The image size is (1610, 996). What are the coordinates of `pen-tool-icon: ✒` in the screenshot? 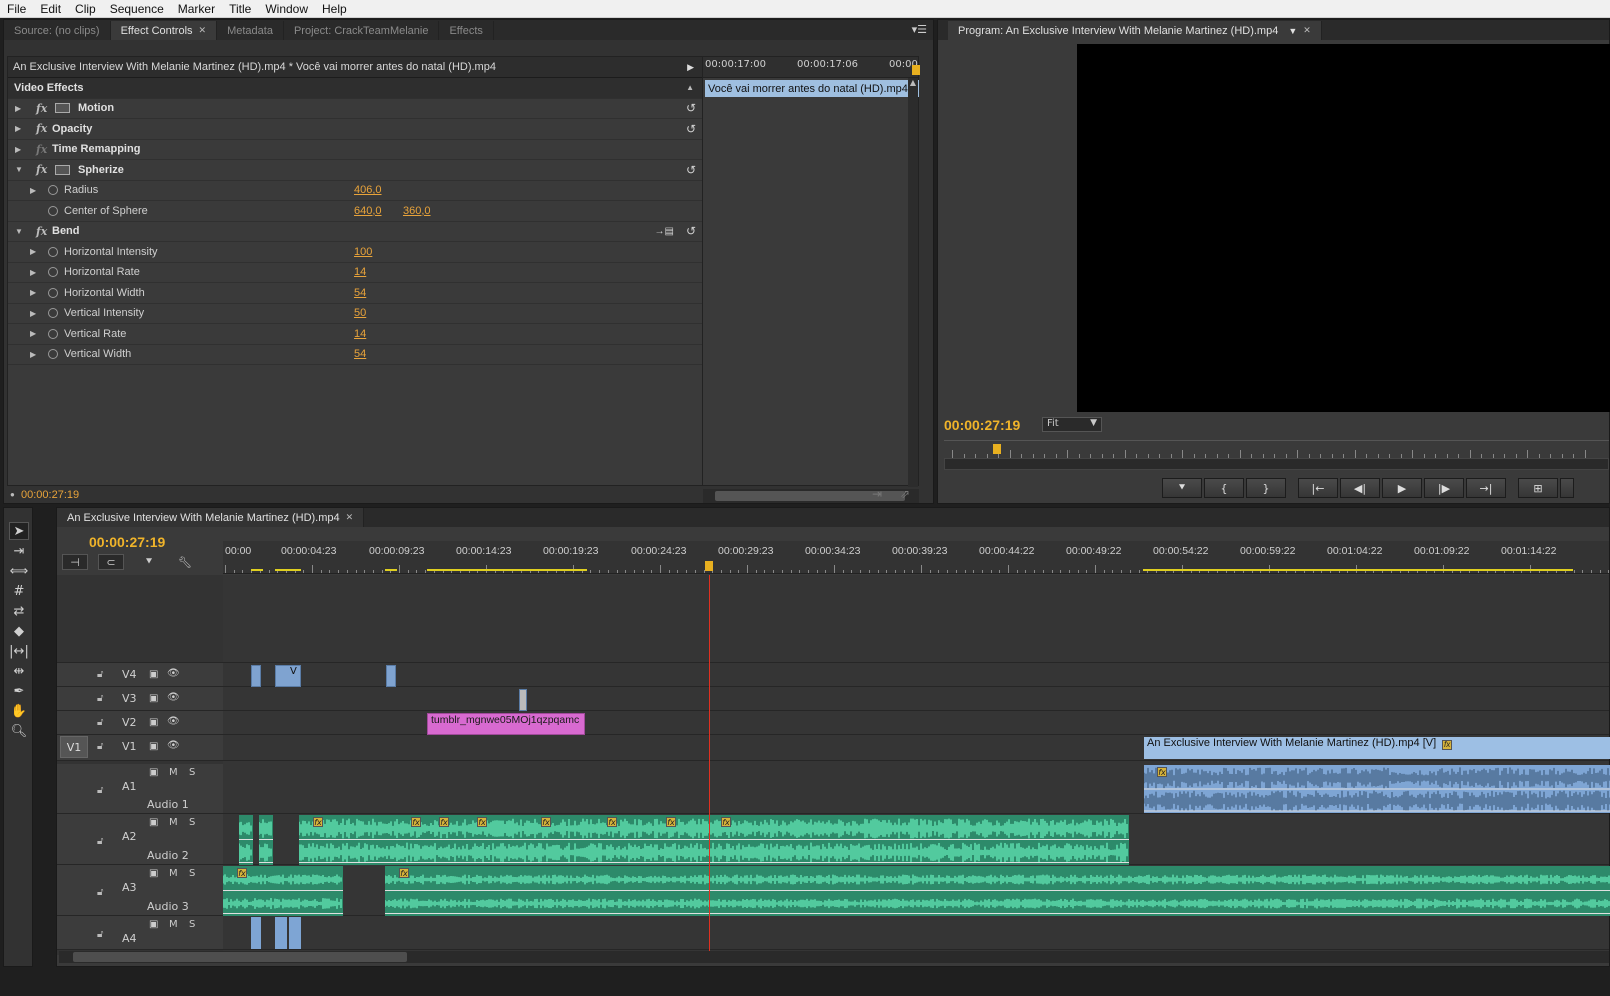 It's located at (19, 691).